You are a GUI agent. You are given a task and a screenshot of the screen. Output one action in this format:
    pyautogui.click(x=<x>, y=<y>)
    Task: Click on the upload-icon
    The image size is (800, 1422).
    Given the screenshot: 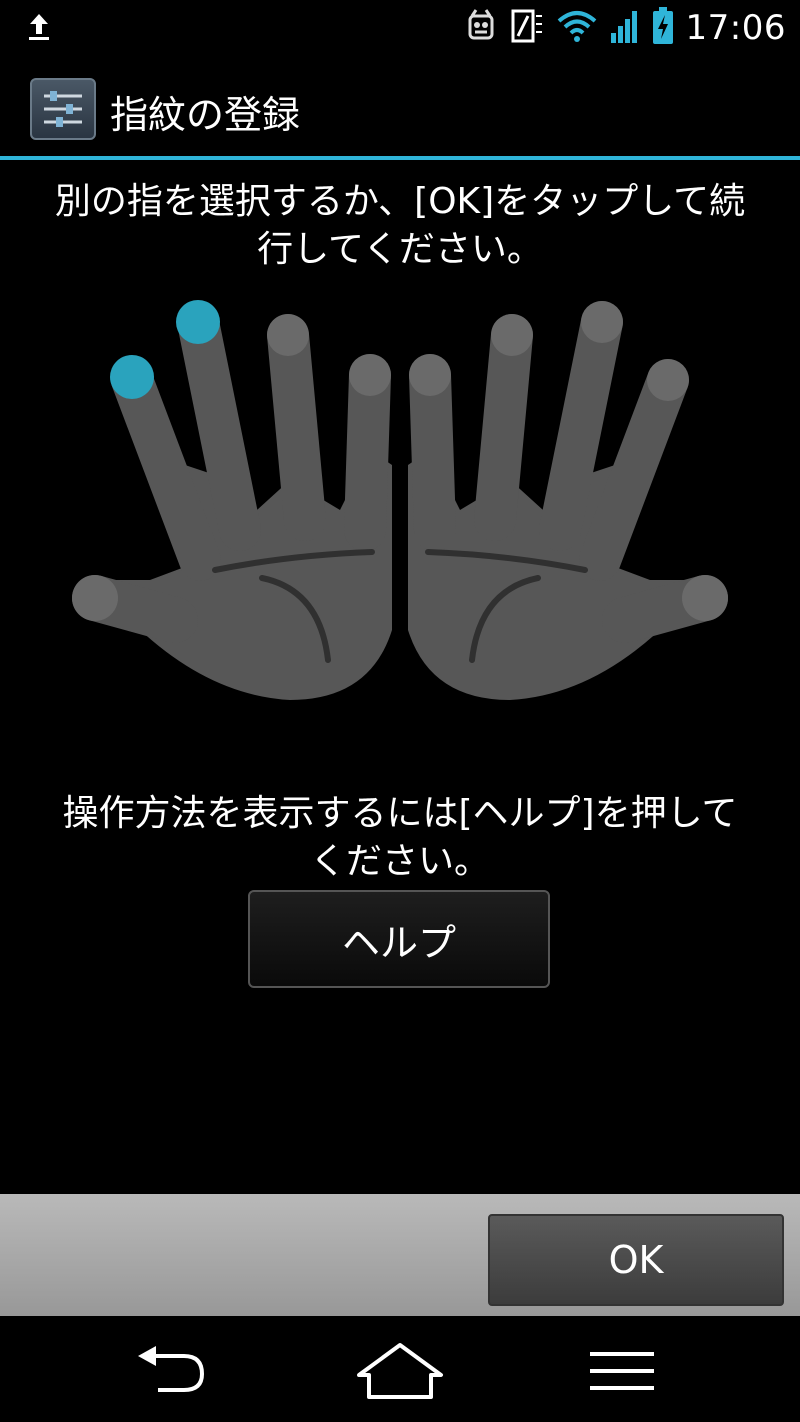 What is the action you would take?
    pyautogui.click(x=39, y=29)
    